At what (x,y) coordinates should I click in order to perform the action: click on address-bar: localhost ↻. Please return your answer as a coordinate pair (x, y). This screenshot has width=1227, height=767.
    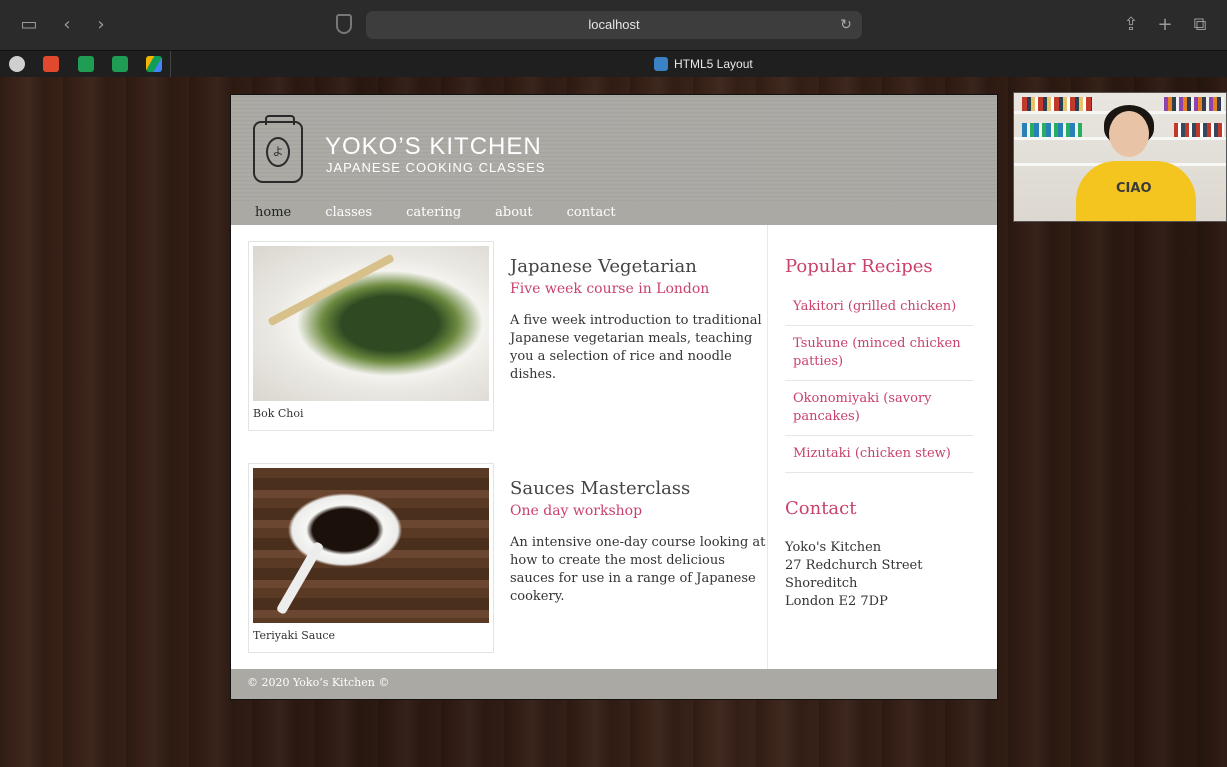
    Looking at the image, I should click on (614, 25).